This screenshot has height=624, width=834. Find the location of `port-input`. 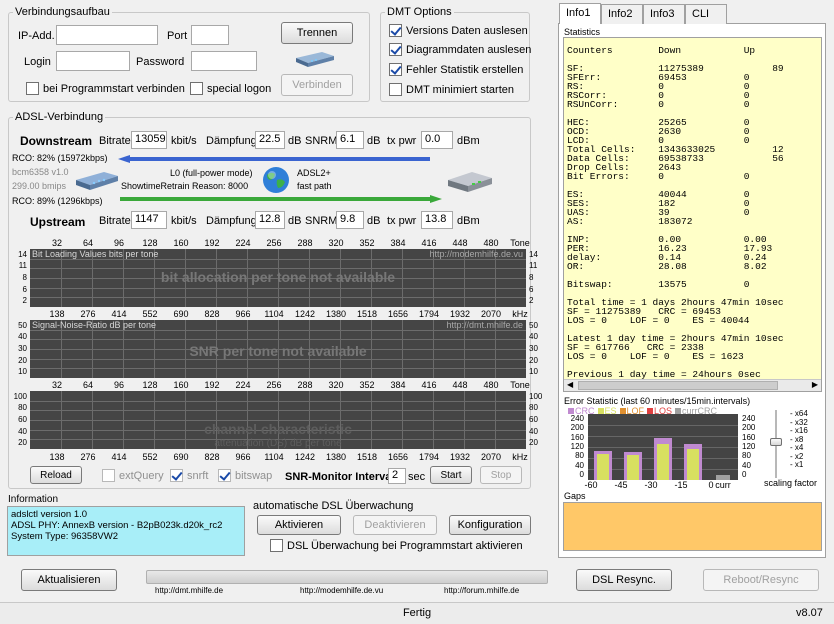

port-input is located at coordinates (210, 35).